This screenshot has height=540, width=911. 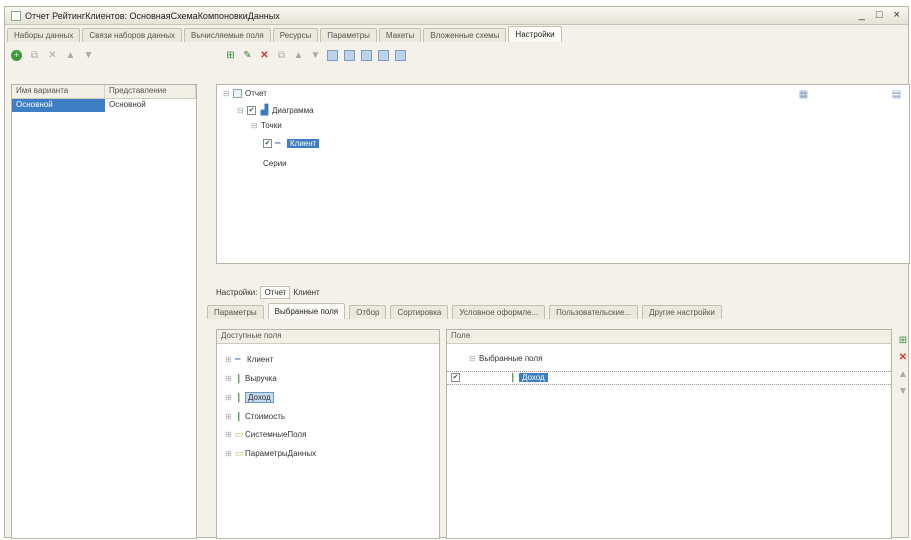 What do you see at coordinates (803, 94) in the screenshot?
I see `grid-icon: ▦` at bounding box center [803, 94].